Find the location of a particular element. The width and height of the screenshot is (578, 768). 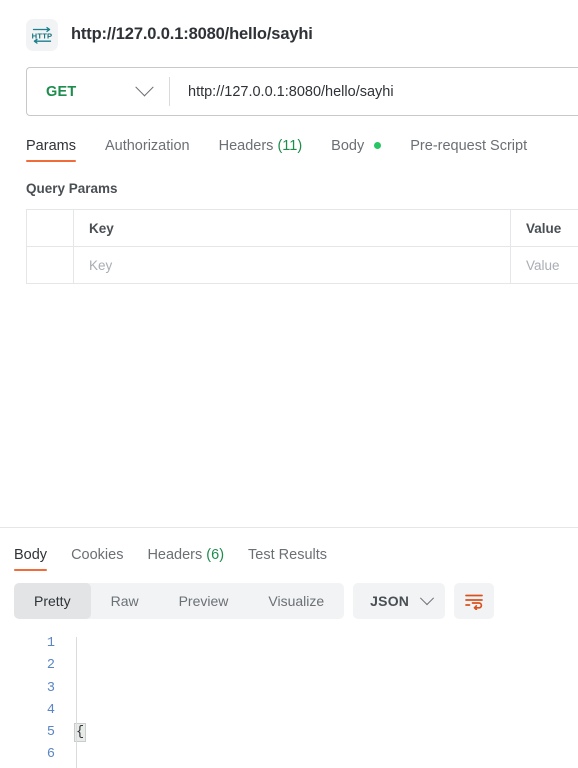

tab-headers-label: Headers is located at coordinates (246, 146).